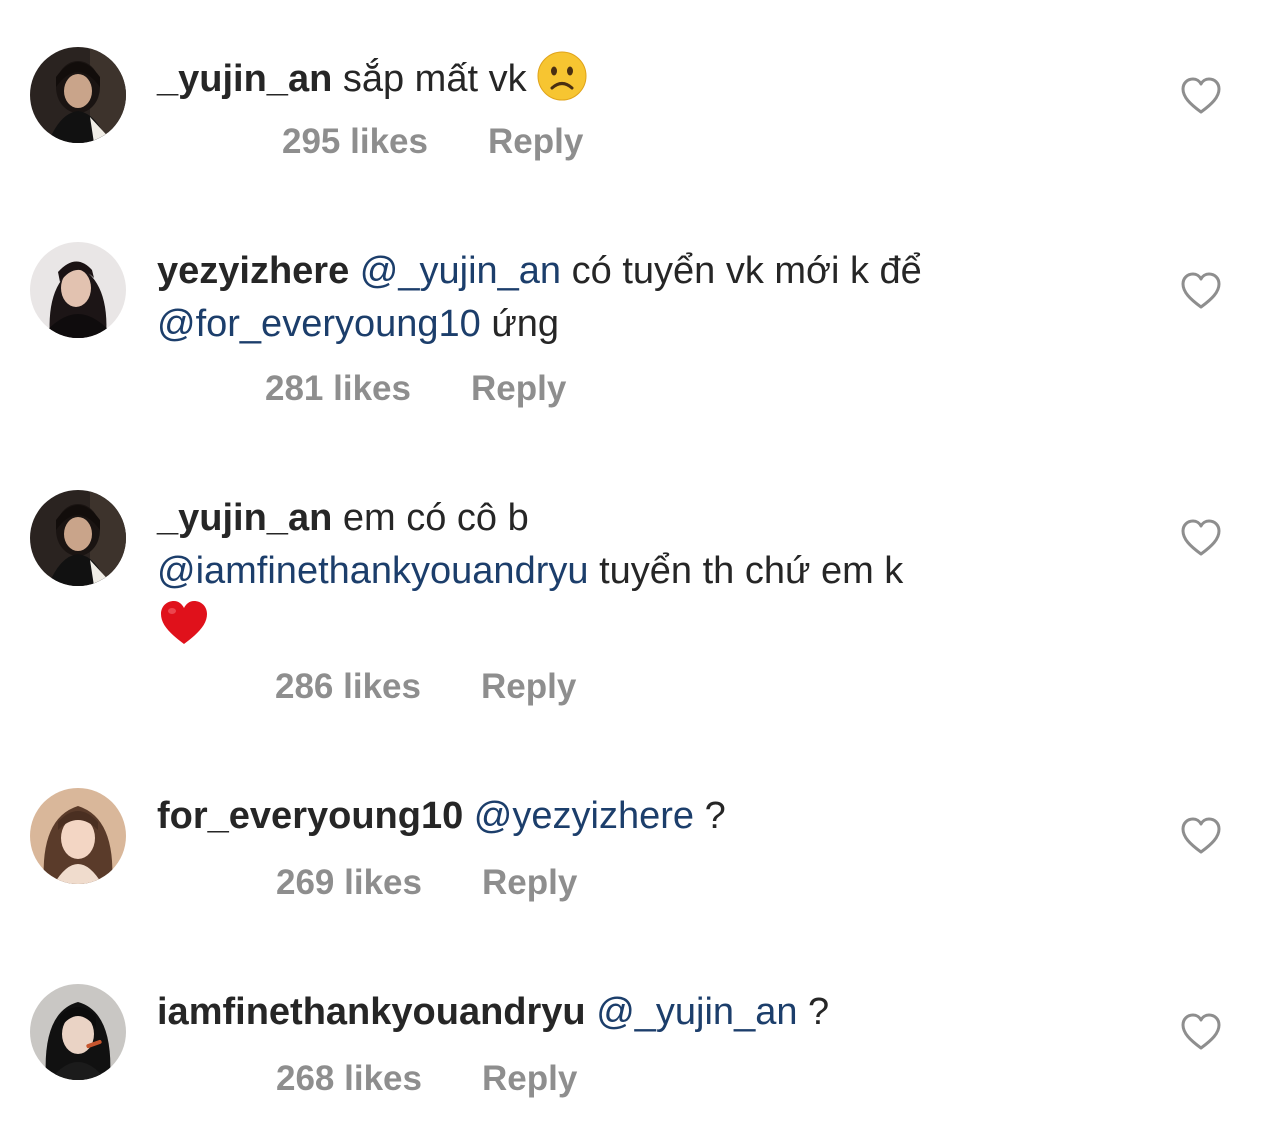 The height and width of the screenshot is (1140, 1284). I want to click on mention-link: @yezyizhere, so click(584, 816).